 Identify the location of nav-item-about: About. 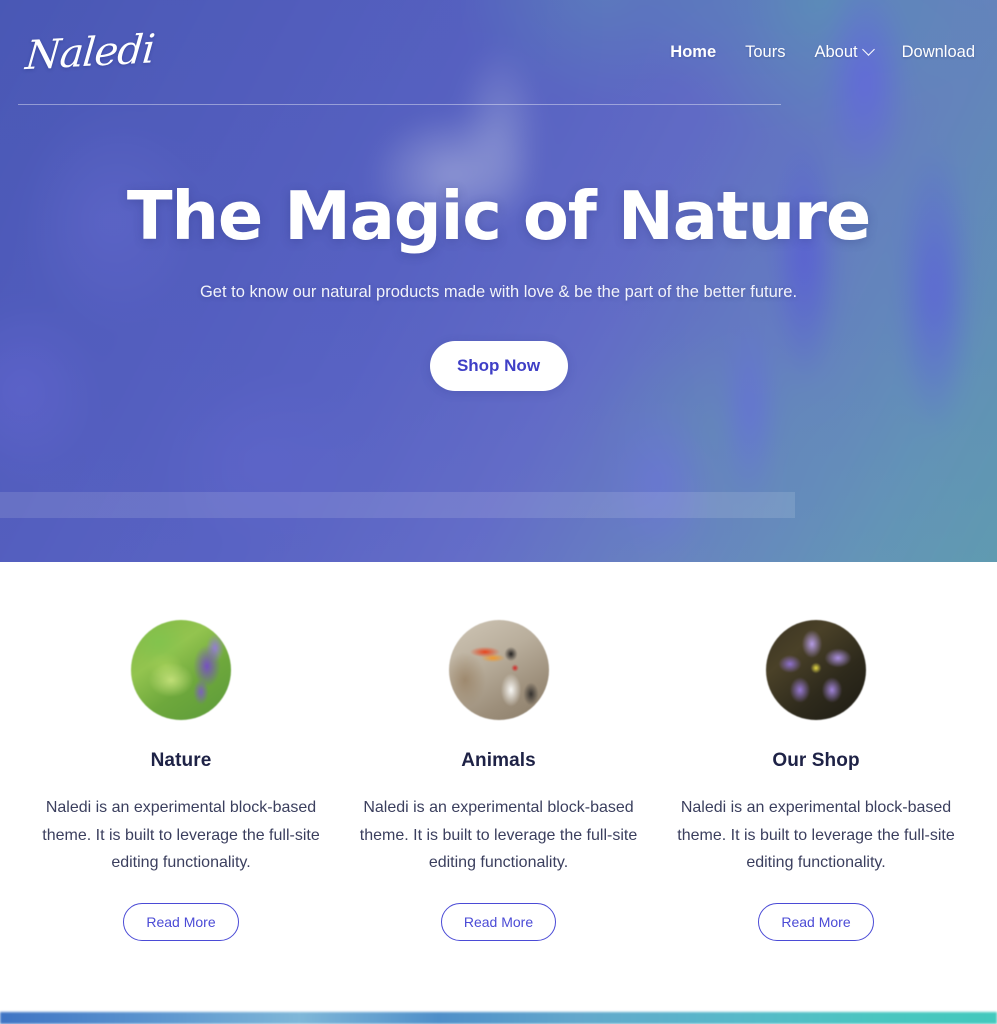
(844, 52).